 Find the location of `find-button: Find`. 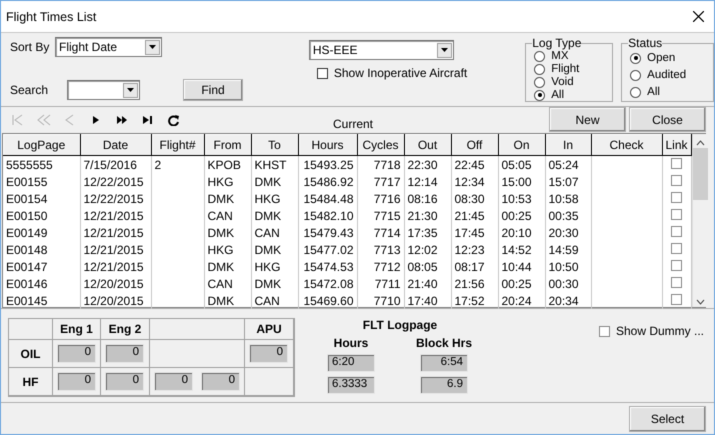

find-button: Find is located at coordinates (213, 90).